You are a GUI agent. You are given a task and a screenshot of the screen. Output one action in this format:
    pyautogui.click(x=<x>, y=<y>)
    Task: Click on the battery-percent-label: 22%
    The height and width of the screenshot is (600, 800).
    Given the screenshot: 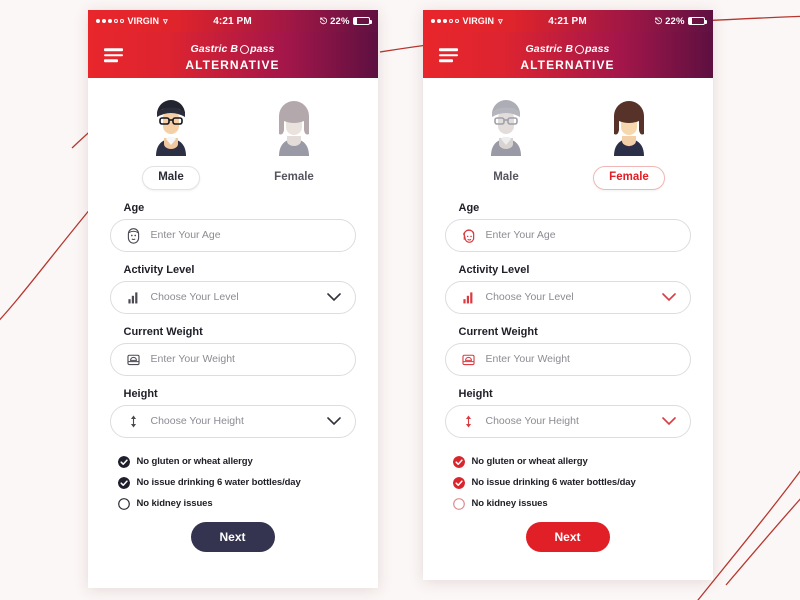 What is the action you would take?
    pyautogui.click(x=675, y=21)
    